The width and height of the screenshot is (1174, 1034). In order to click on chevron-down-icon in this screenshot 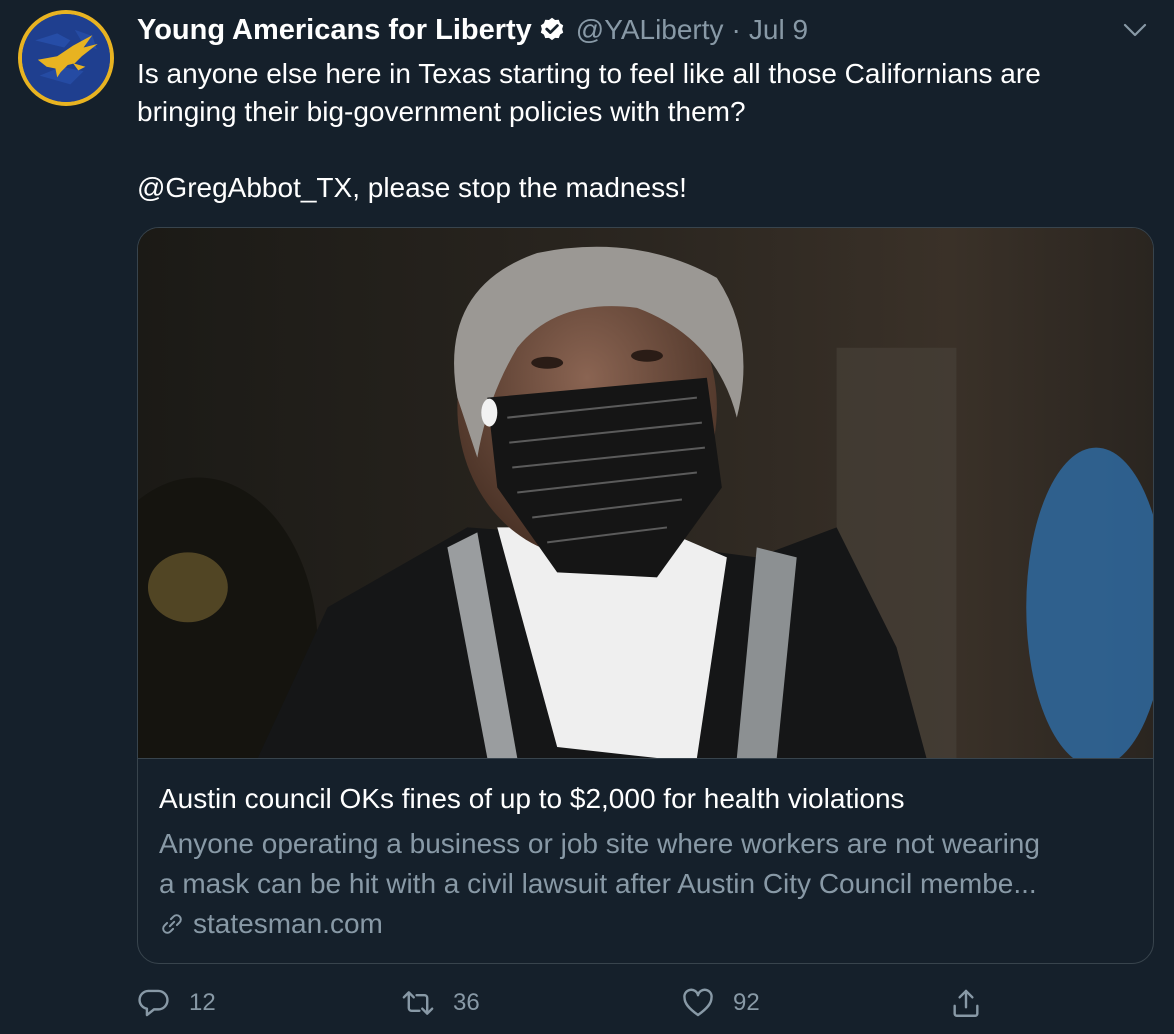, I will do `click(1135, 30)`.